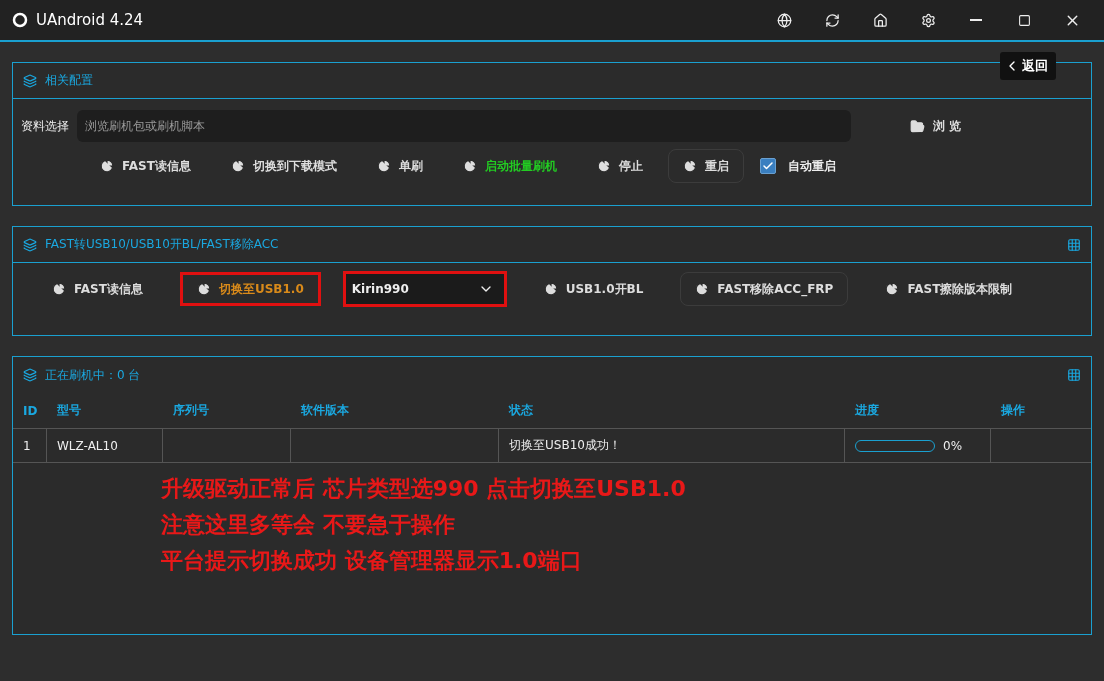 This screenshot has height=681, width=1104. Describe the element at coordinates (227, 411) in the screenshot. I see `column-header: 序列号` at that location.